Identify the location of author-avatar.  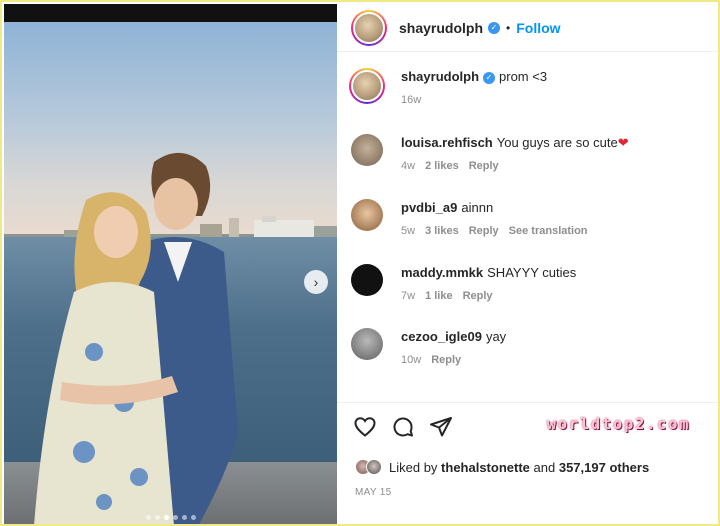
(369, 27).